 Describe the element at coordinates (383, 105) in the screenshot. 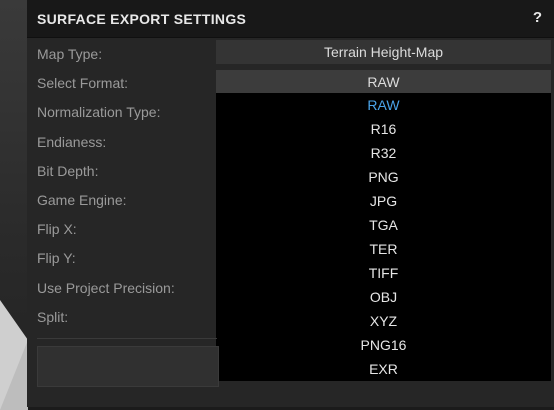

I see `format-option-raw: RAW` at that location.